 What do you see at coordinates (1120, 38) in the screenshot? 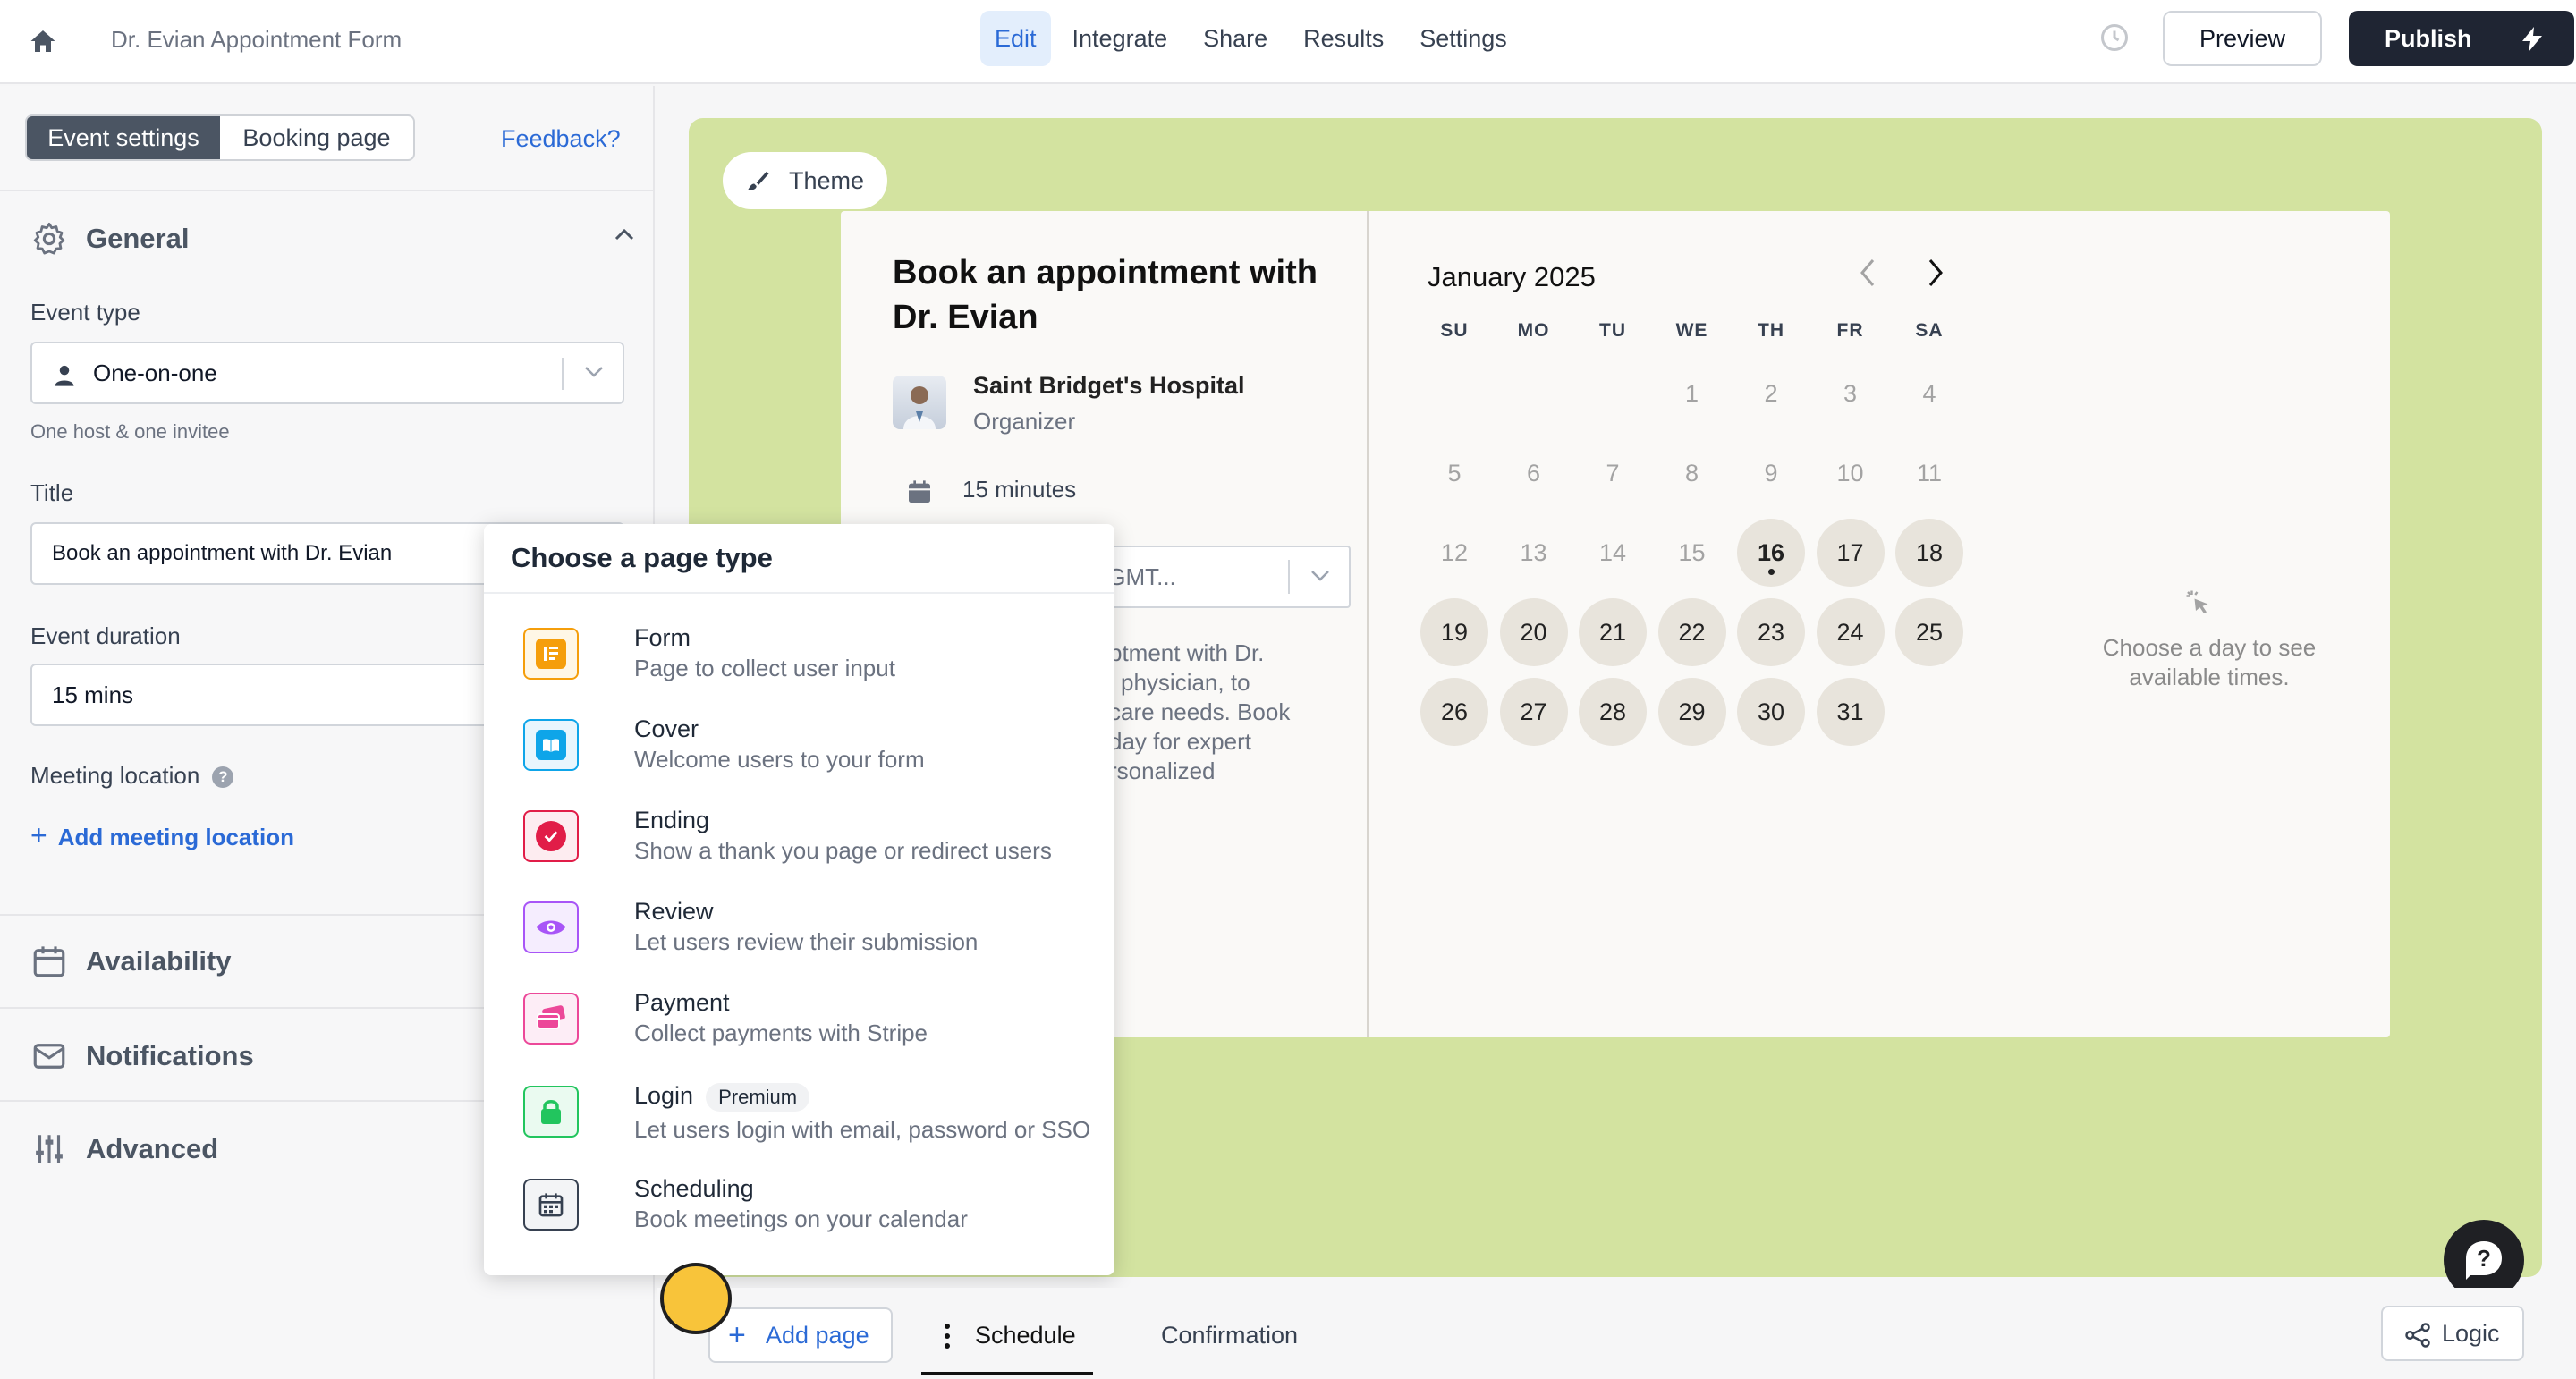
I see `tab-integrate: Integrate` at bounding box center [1120, 38].